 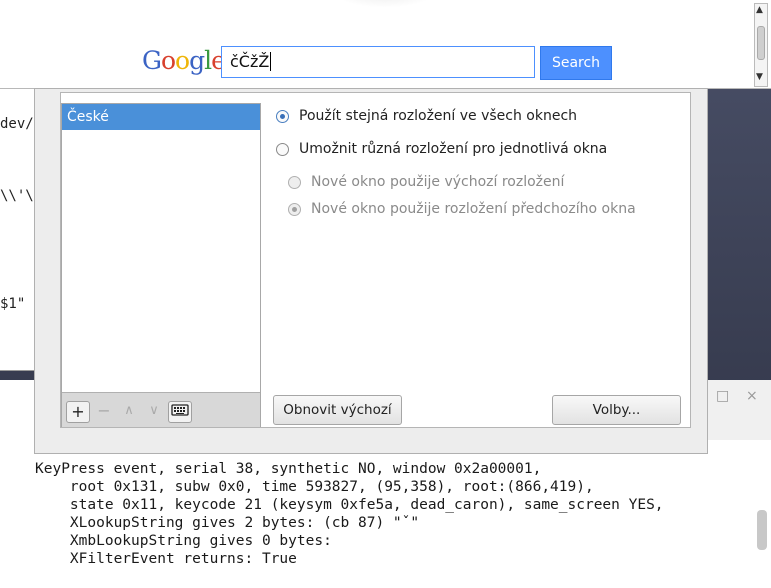 What do you see at coordinates (183, 541) in the screenshot?
I see `terminal-line: XmbLookupString gives 0 bytes:` at bounding box center [183, 541].